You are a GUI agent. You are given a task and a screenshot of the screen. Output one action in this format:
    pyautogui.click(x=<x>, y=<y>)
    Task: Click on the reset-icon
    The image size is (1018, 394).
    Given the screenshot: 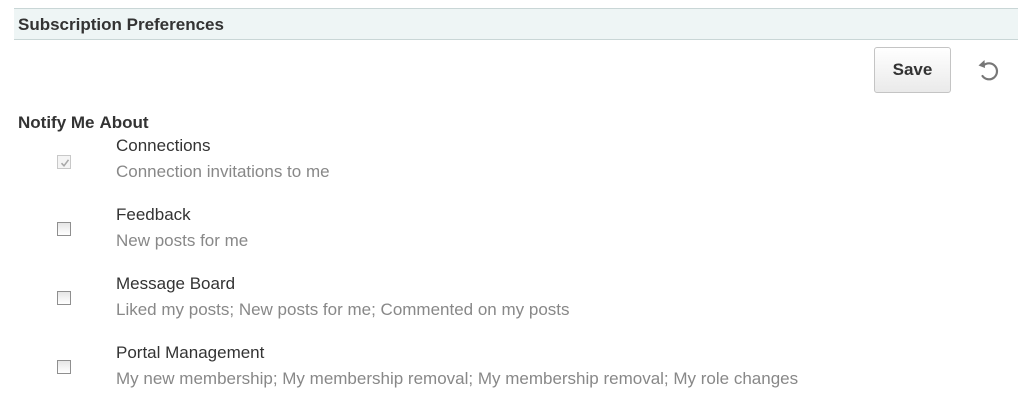 What is the action you would take?
    pyautogui.click(x=988, y=70)
    